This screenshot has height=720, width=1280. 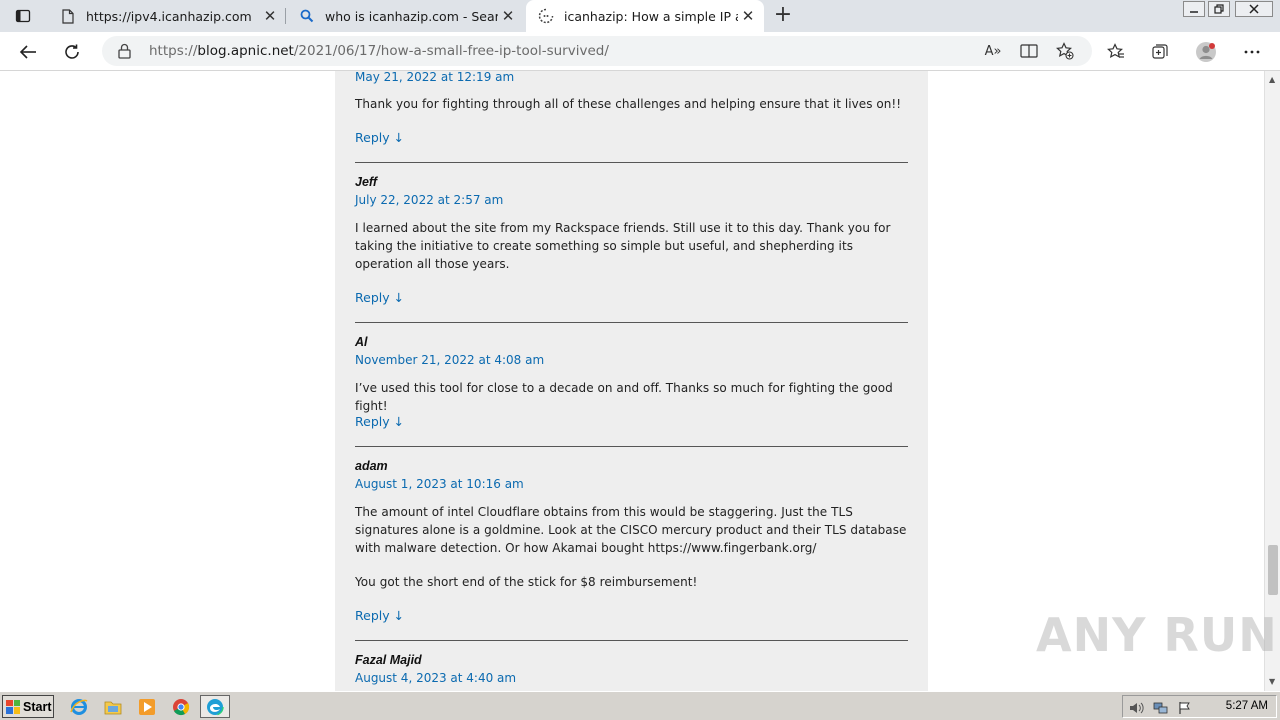 What do you see at coordinates (631, 200) in the screenshot?
I see `comment-date-link: July 22, 2022 at 2:57 am` at bounding box center [631, 200].